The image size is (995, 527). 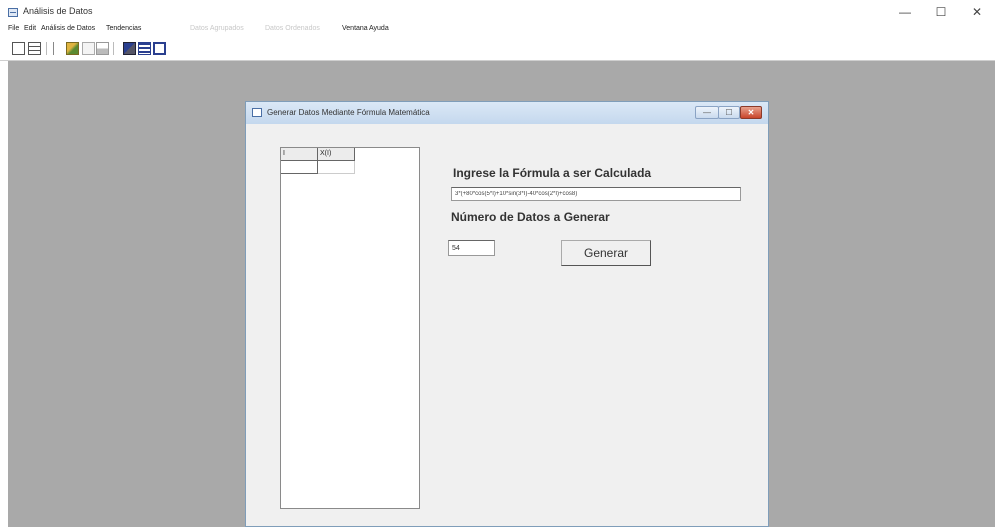 What do you see at coordinates (729, 112) in the screenshot?
I see `dialog-maximize-button: ☐` at bounding box center [729, 112].